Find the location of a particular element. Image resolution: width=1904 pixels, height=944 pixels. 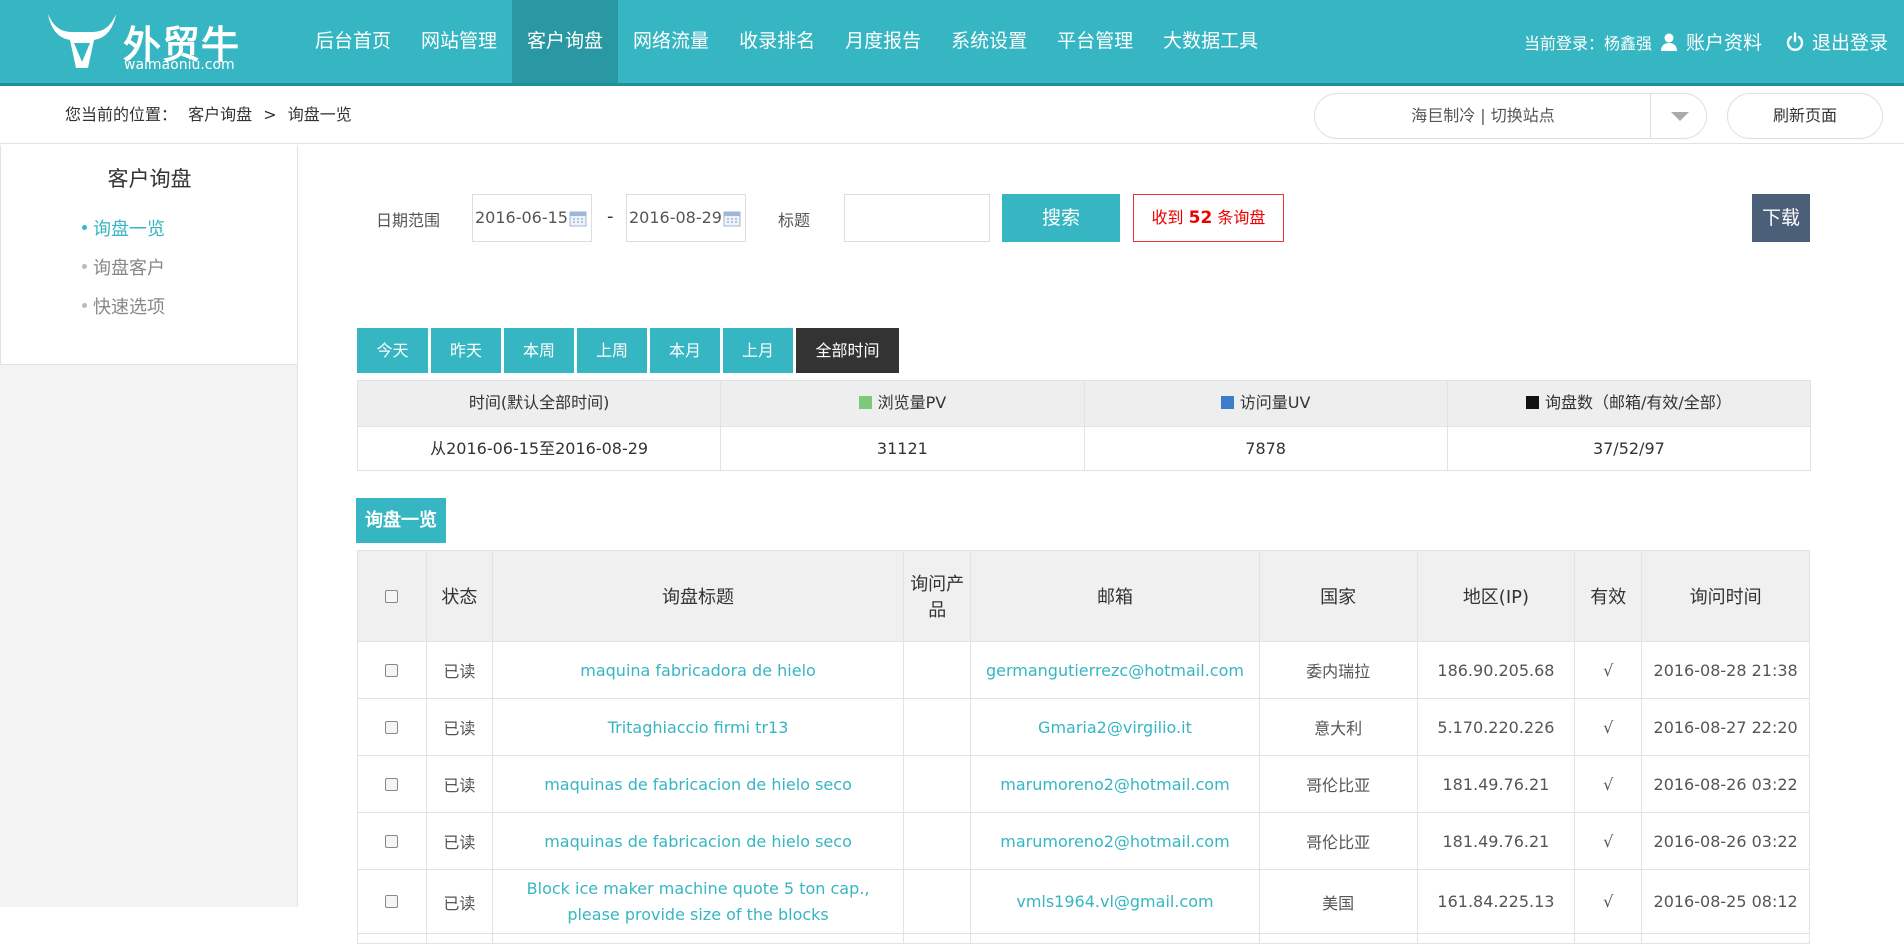

row-time: 2016-08-25 08:12 is located at coordinates (1725, 901).